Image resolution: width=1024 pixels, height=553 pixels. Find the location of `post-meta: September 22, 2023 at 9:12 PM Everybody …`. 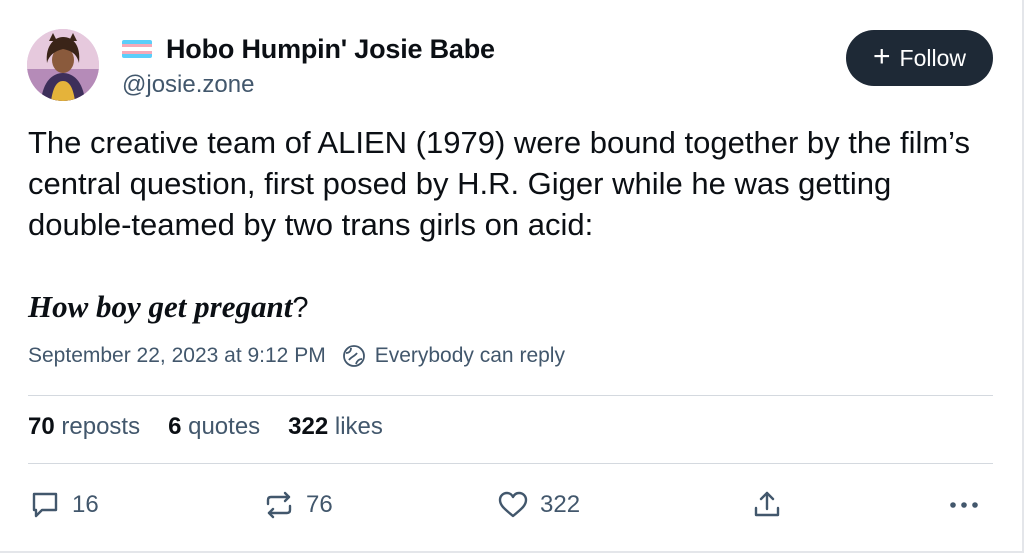

post-meta: September 22, 2023 at 9:12 PM Everybody … is located at coordinates (296, 356).